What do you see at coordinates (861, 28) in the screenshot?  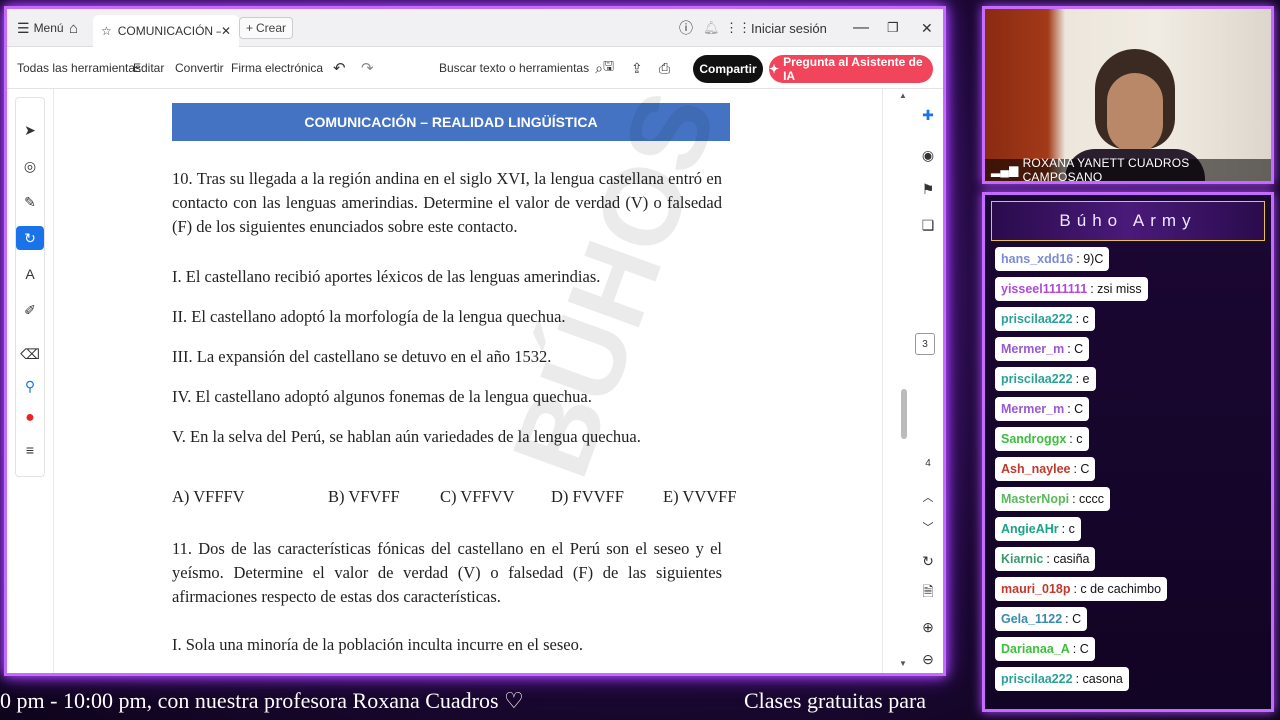 I see `minimize-icon: —` at bounding box center [861, 28].